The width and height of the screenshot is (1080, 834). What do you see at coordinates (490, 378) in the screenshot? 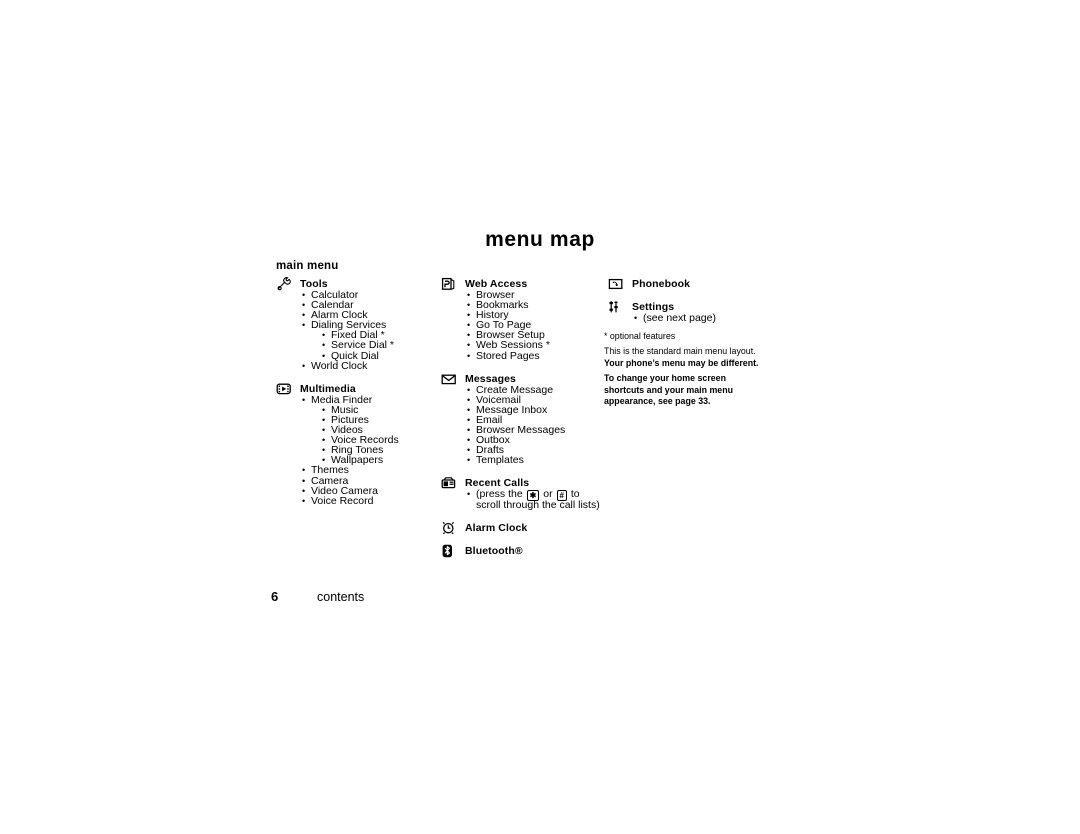
I see `menu-group-label: Messages` at bounding box center [490, 378].